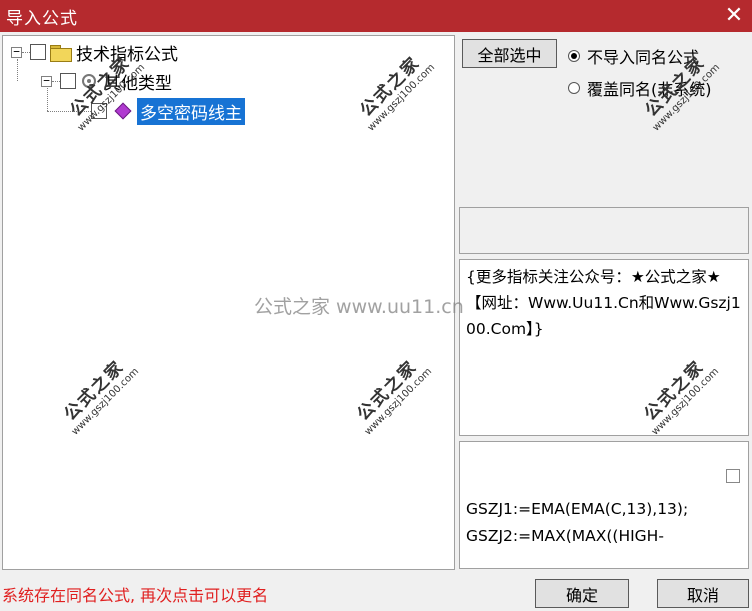 Image resolution: width=752 pixels, height=611 pixels. Describe the element at coordinates (733, 476) in the screenshot. I see `code-checkbox` at that location.